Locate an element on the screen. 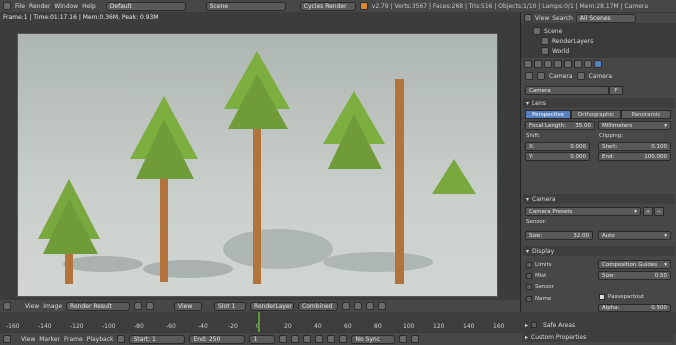 Image resolution: width=676 pixels, height=345 pixels. keying-set-icon is located at coordinates (415, 339).